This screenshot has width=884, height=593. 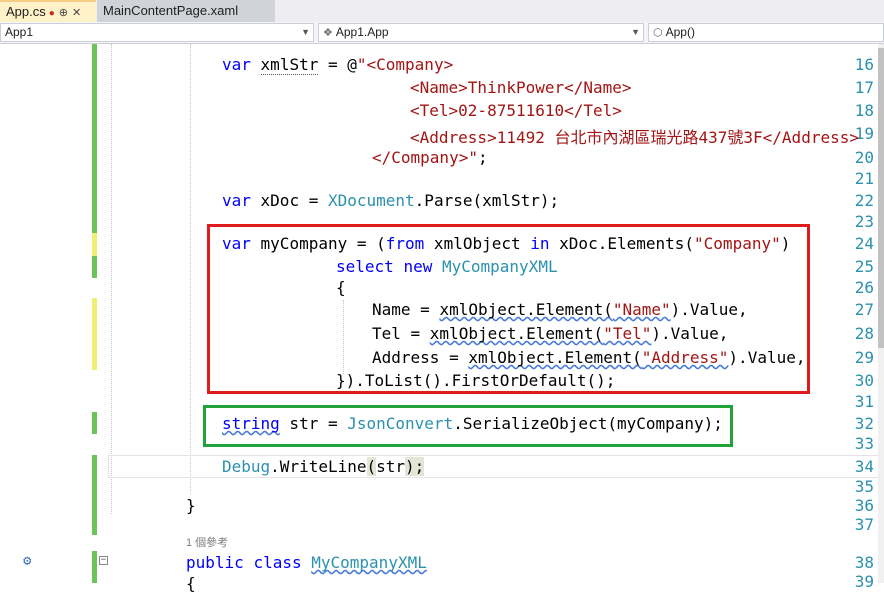 I want to click on code-line-18: <Tel>02-87511610</Tel>, so click(x=516, y=110).